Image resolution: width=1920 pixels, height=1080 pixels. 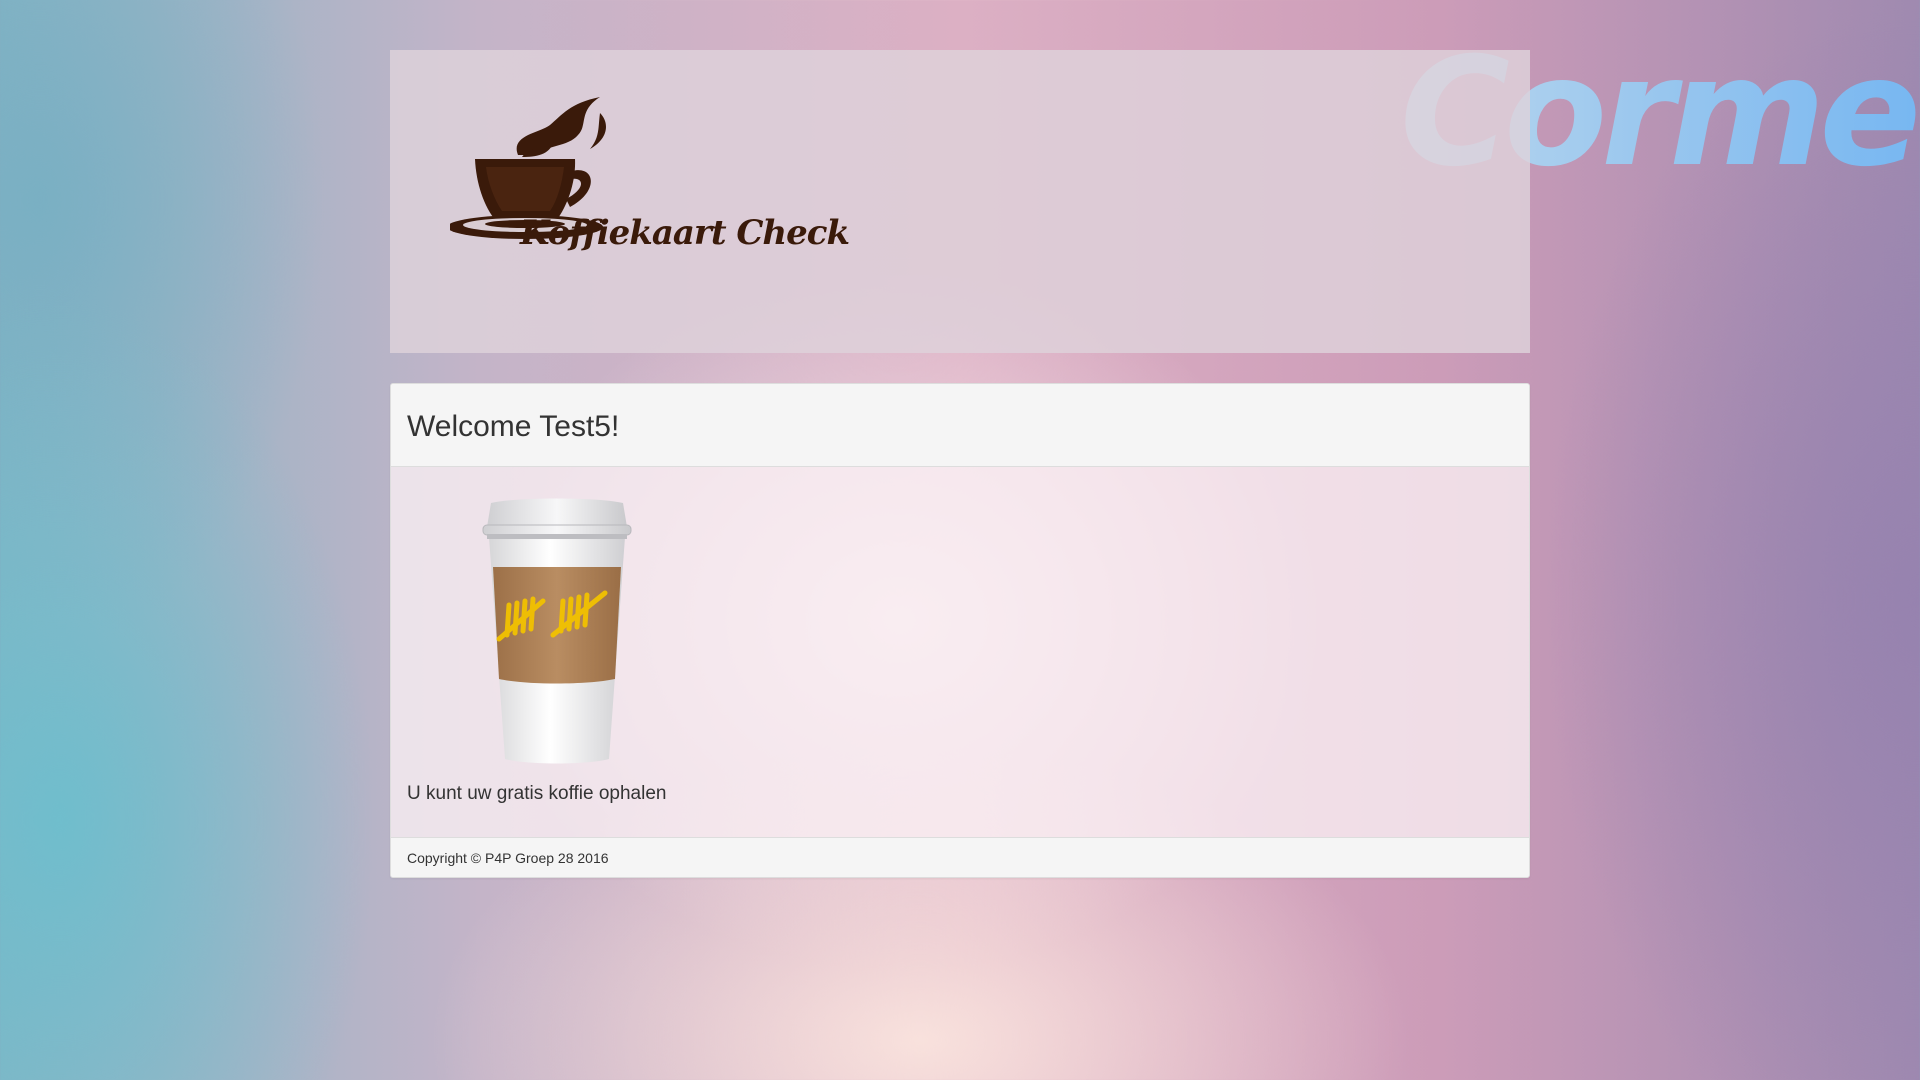 What do you see at coordinates (960, 857) in the screenshot?
I see `panel-footer: Copyright © P4P Groep 28 2016` at bounding box center [960, 857].